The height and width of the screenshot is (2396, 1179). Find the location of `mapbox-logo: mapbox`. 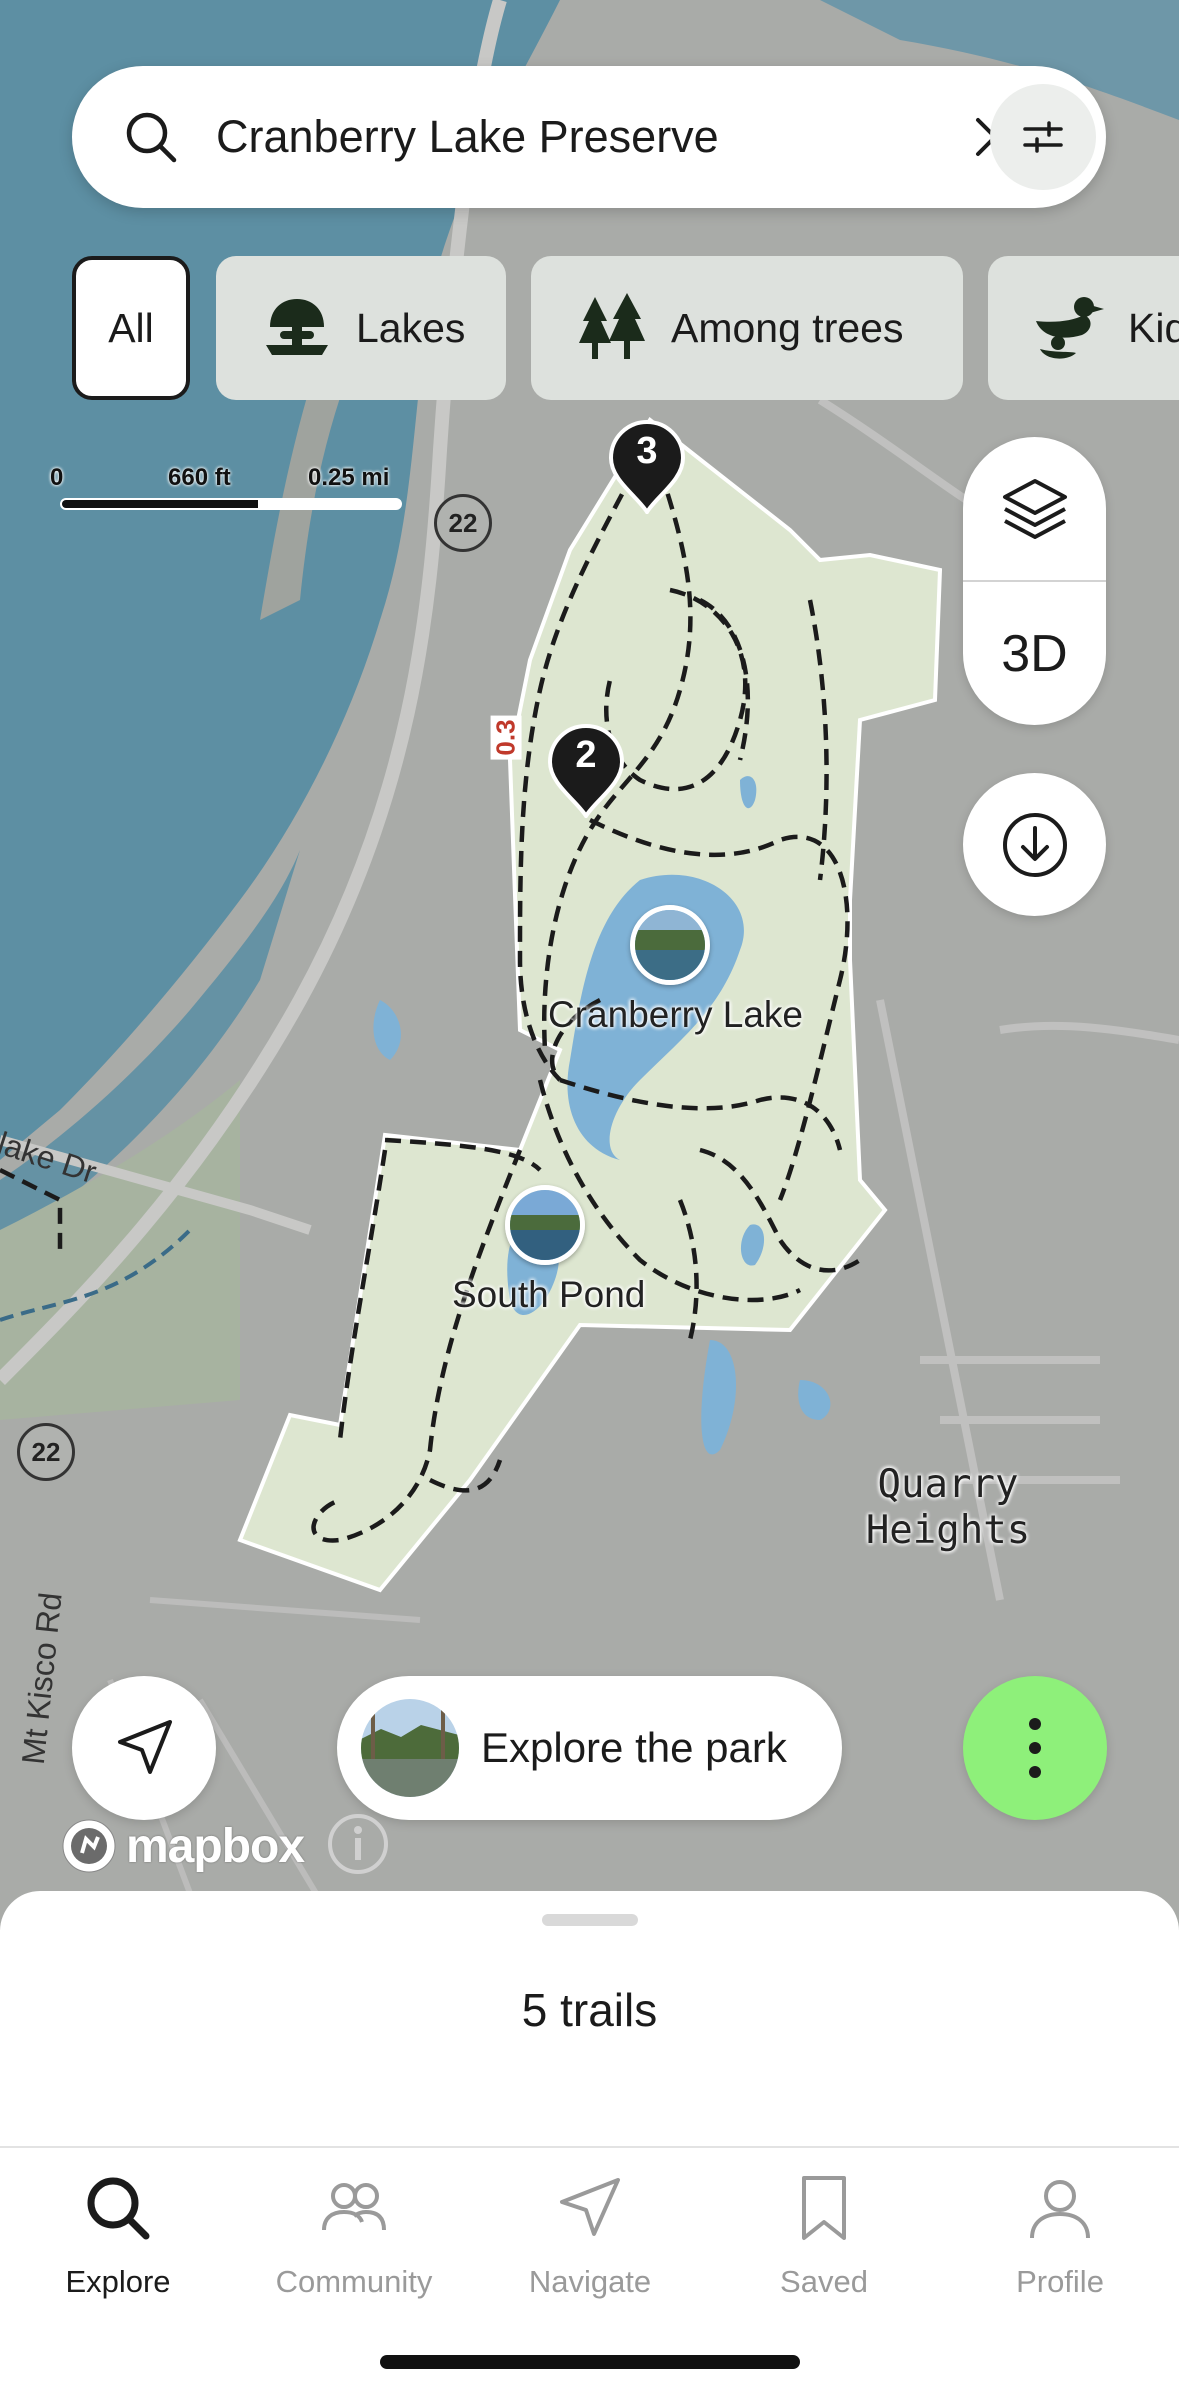

mapbox-logo: mapbox is located at coordinates (182, 1846).